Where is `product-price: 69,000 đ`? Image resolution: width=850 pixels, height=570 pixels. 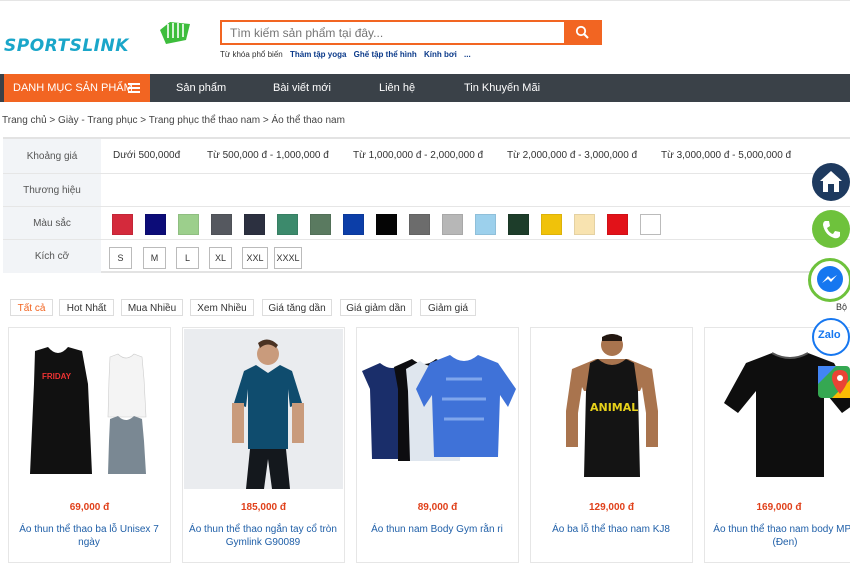
product-price: 69,000 đ is located at coordinates (89, 507).